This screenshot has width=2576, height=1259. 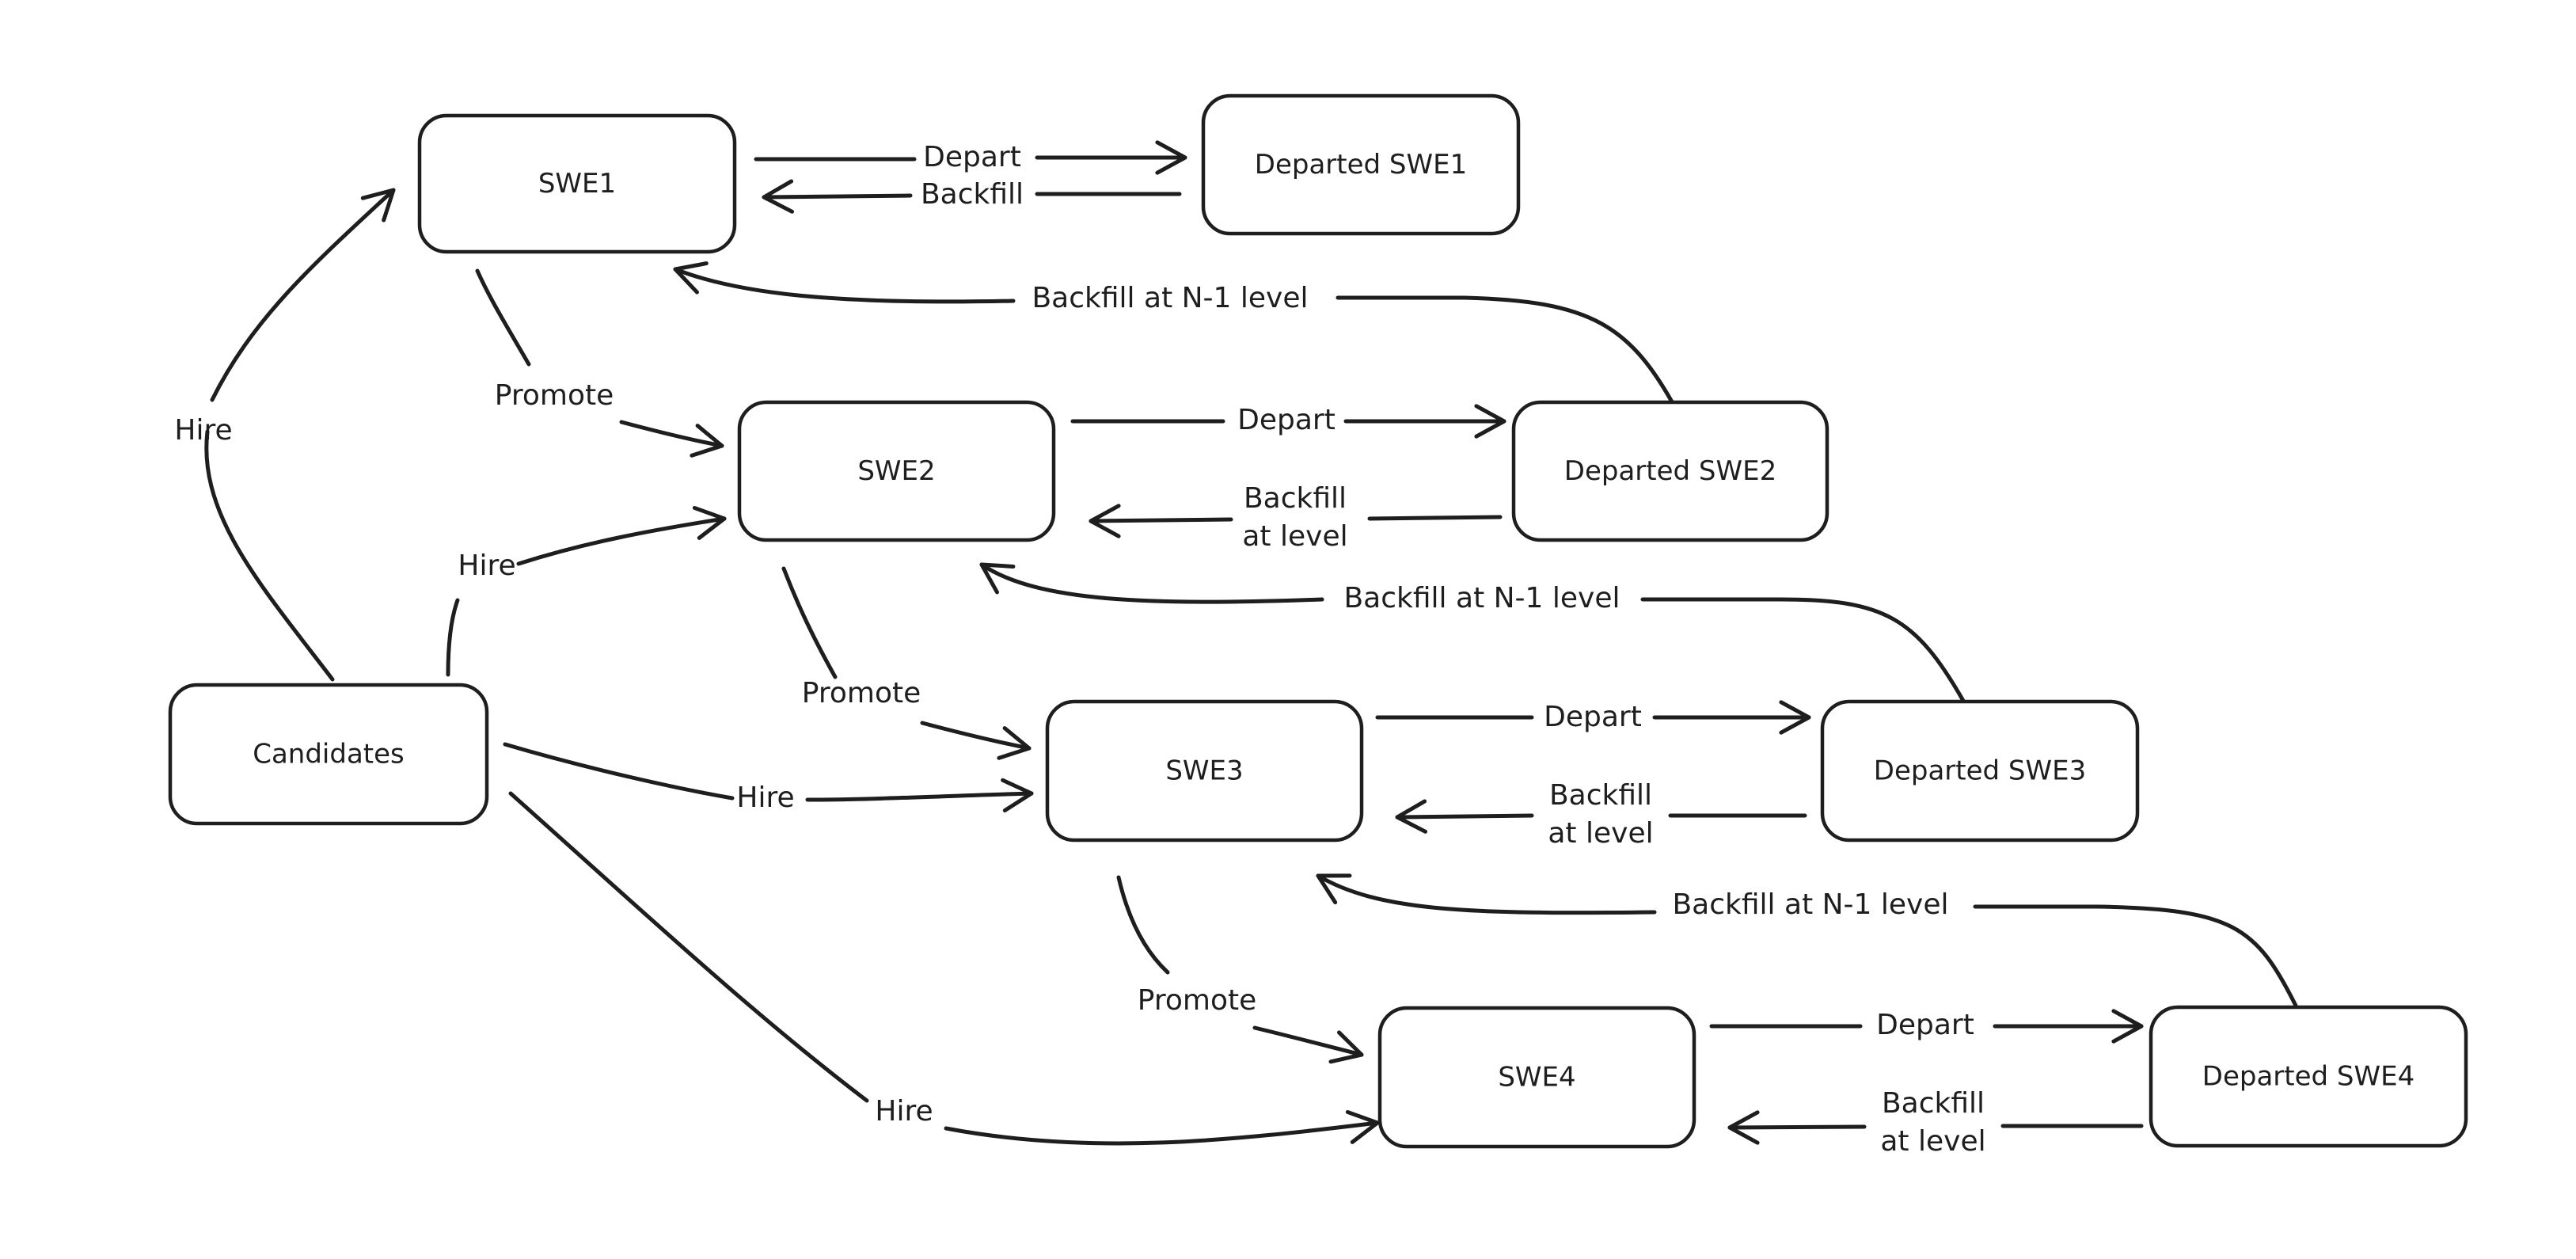 I want to click on node-departed-swe4: Departed SWE4, so click(x=2308, y=1076).